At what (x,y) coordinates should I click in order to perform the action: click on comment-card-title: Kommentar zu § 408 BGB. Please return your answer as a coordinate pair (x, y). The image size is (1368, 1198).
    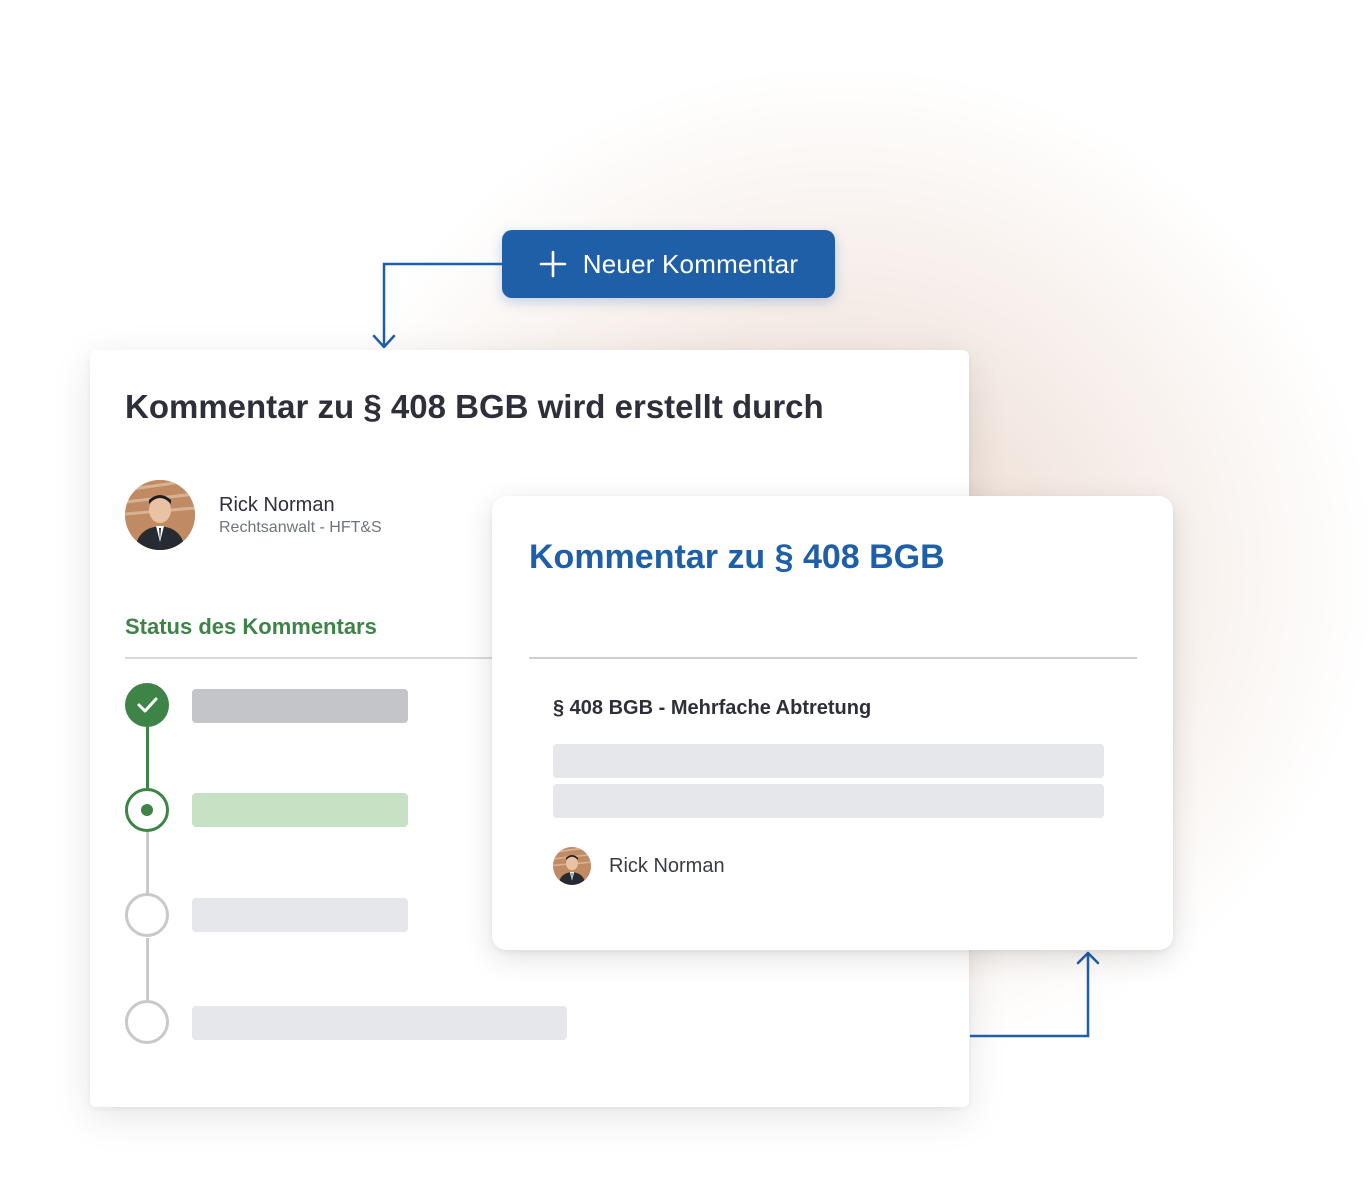
    Looking at the image, I should click on (737, 557).